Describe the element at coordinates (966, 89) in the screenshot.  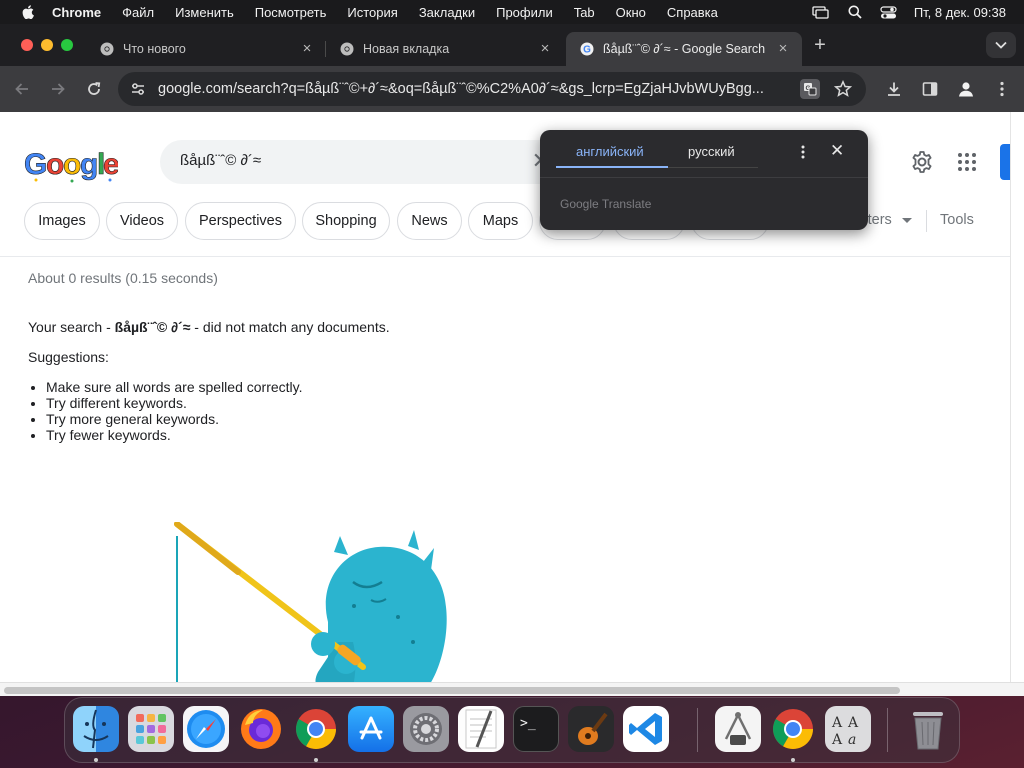
I see `profile-icon` at that location.